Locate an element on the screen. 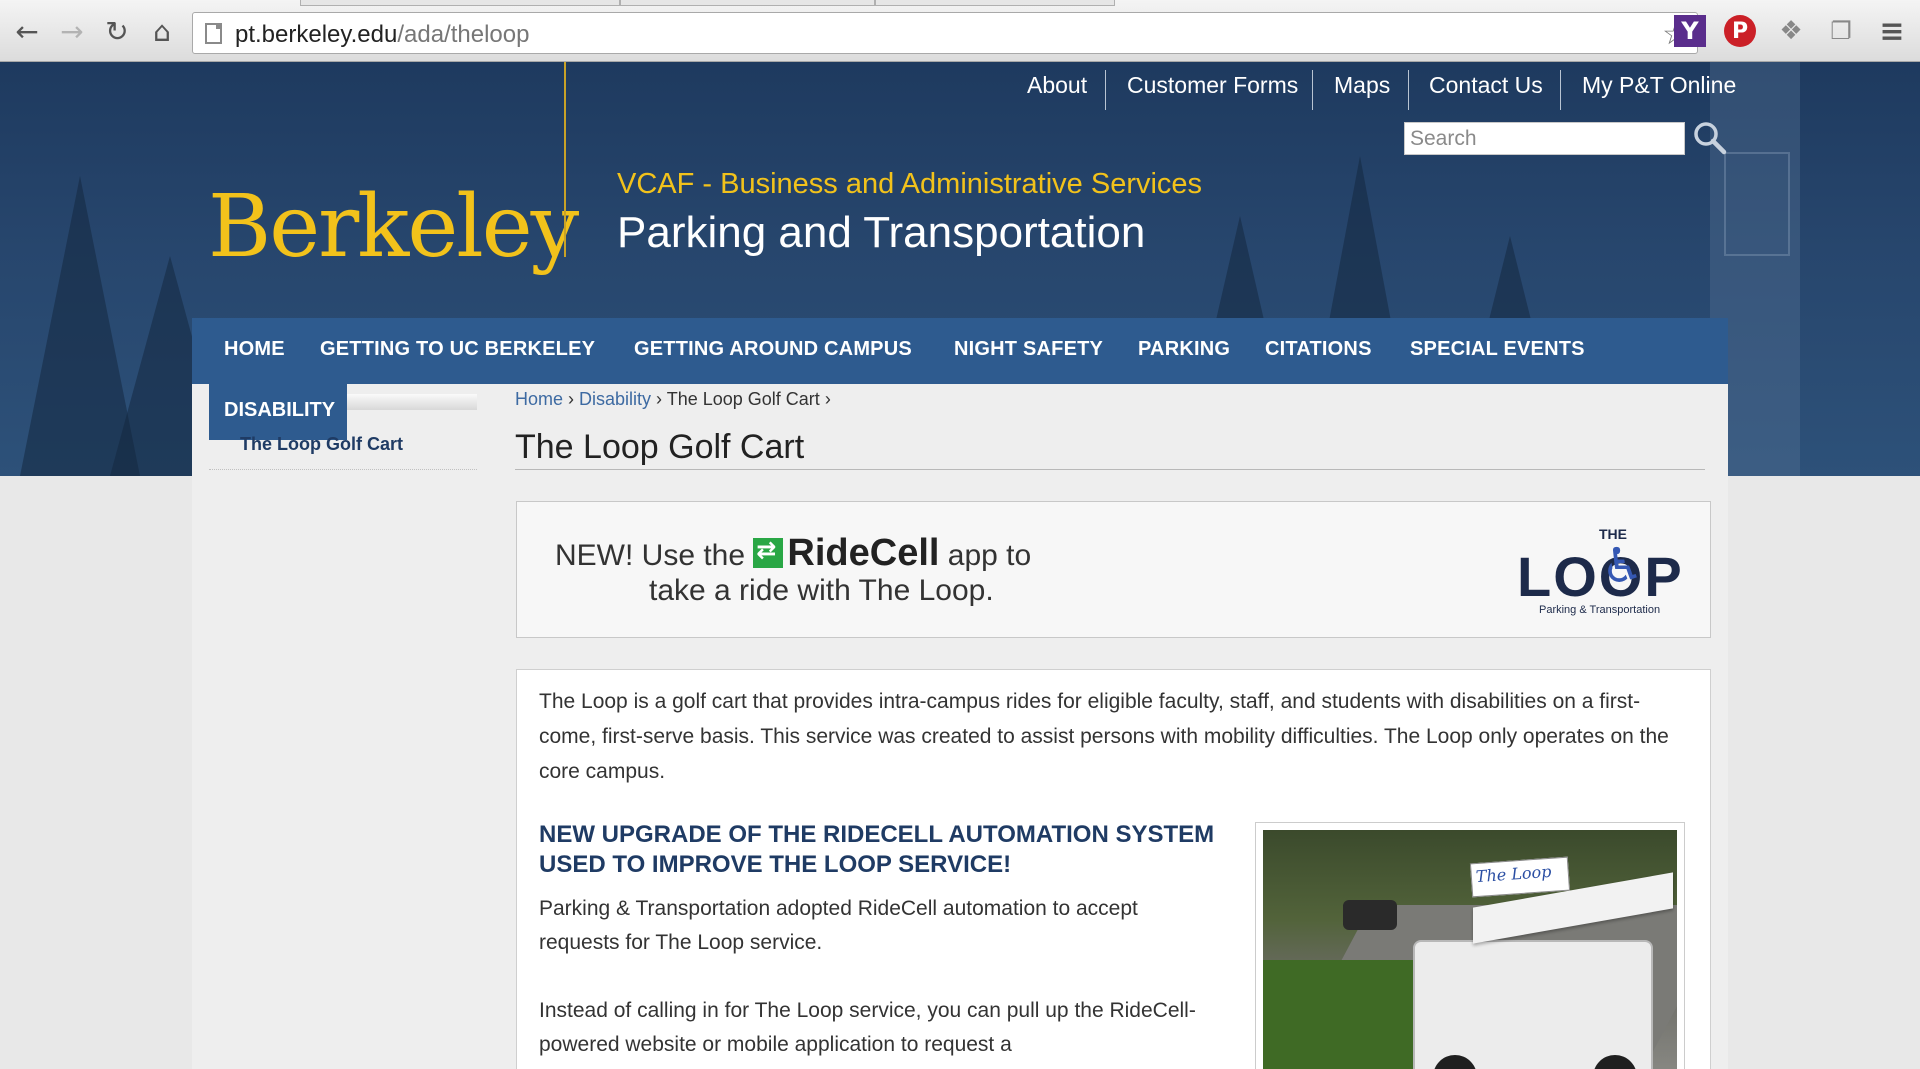 The width and height of the screenshot is (1920, 1069). breadcrumb-current: The Loop Golf Cart is located at coordinates (743, 399).